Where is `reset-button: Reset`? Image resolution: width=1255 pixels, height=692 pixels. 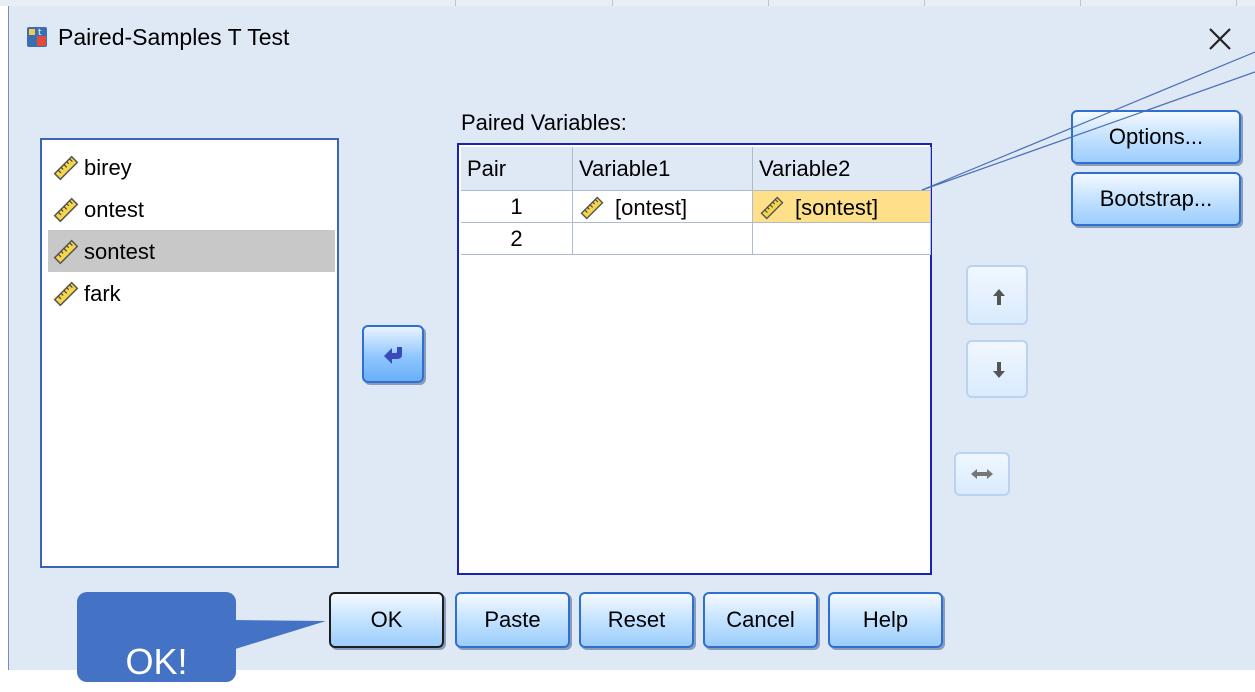
reset-button: Reset is located at coordinates (636, 620).